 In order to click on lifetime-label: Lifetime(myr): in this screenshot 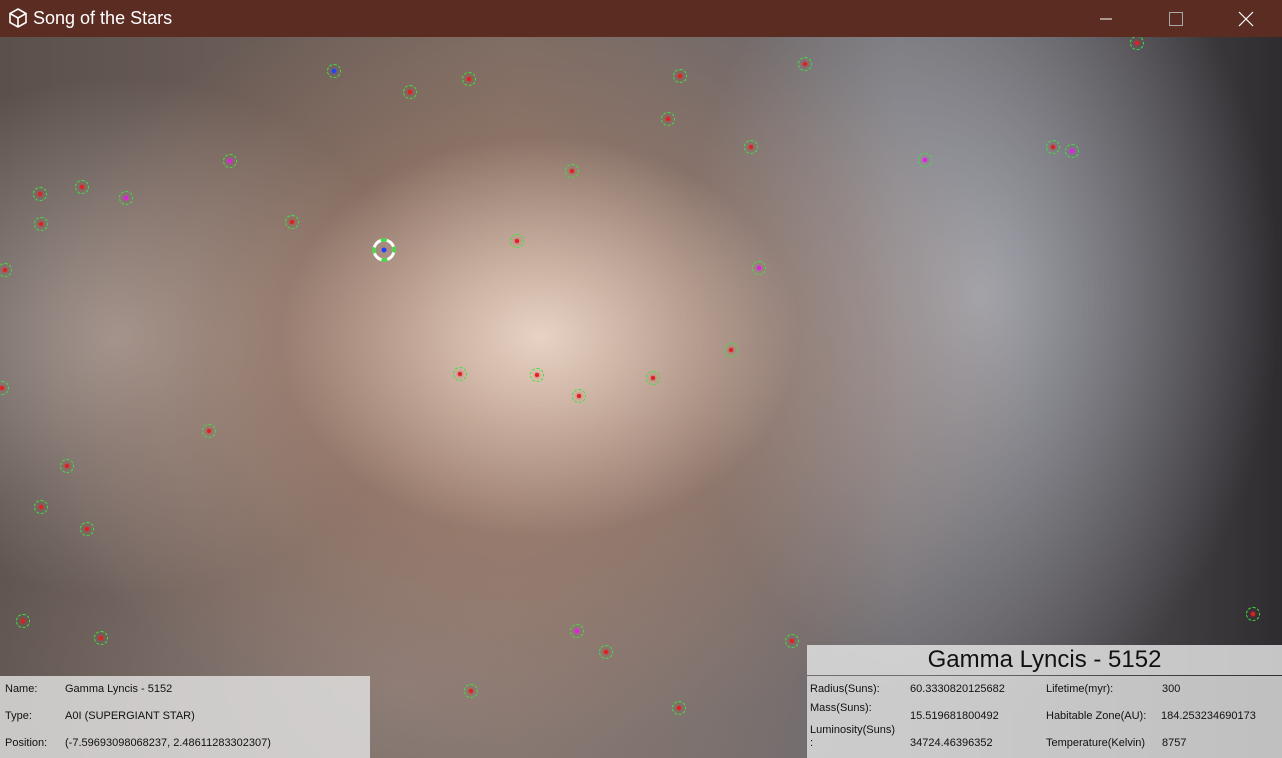, I will do `click(1080, 689)`.